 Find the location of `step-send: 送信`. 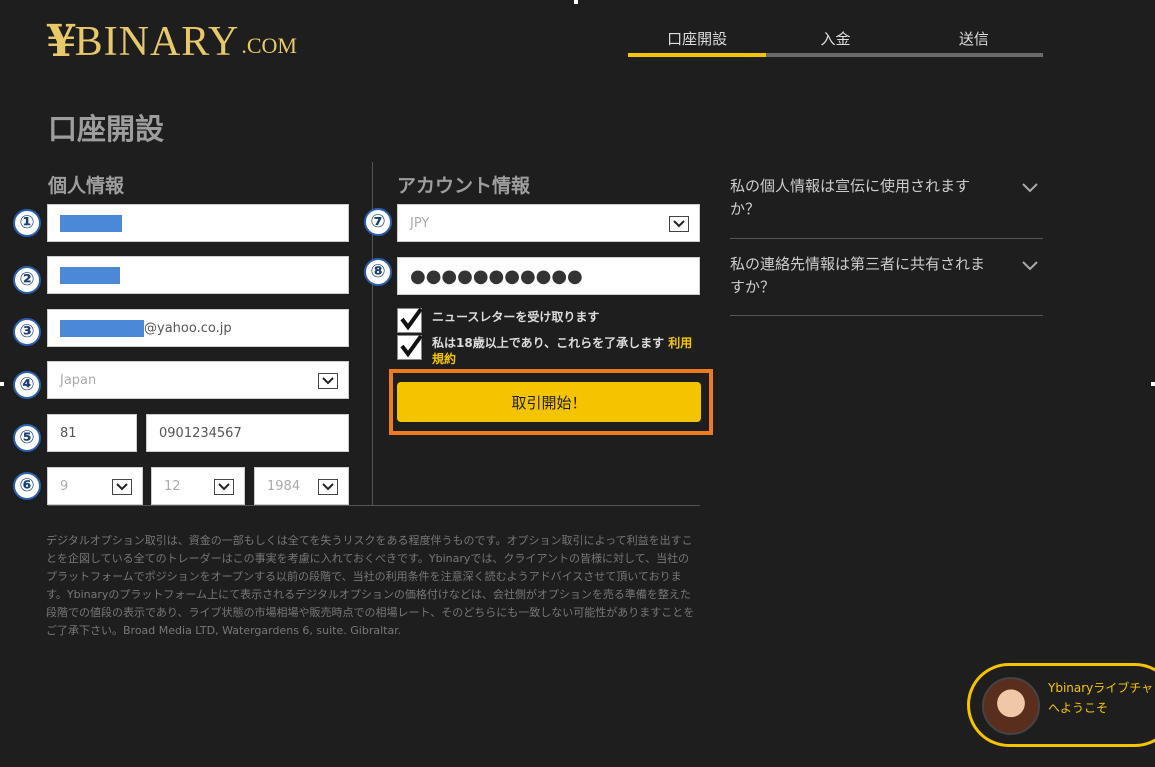

step-send: 送信 is located at coordinates (973, 42).